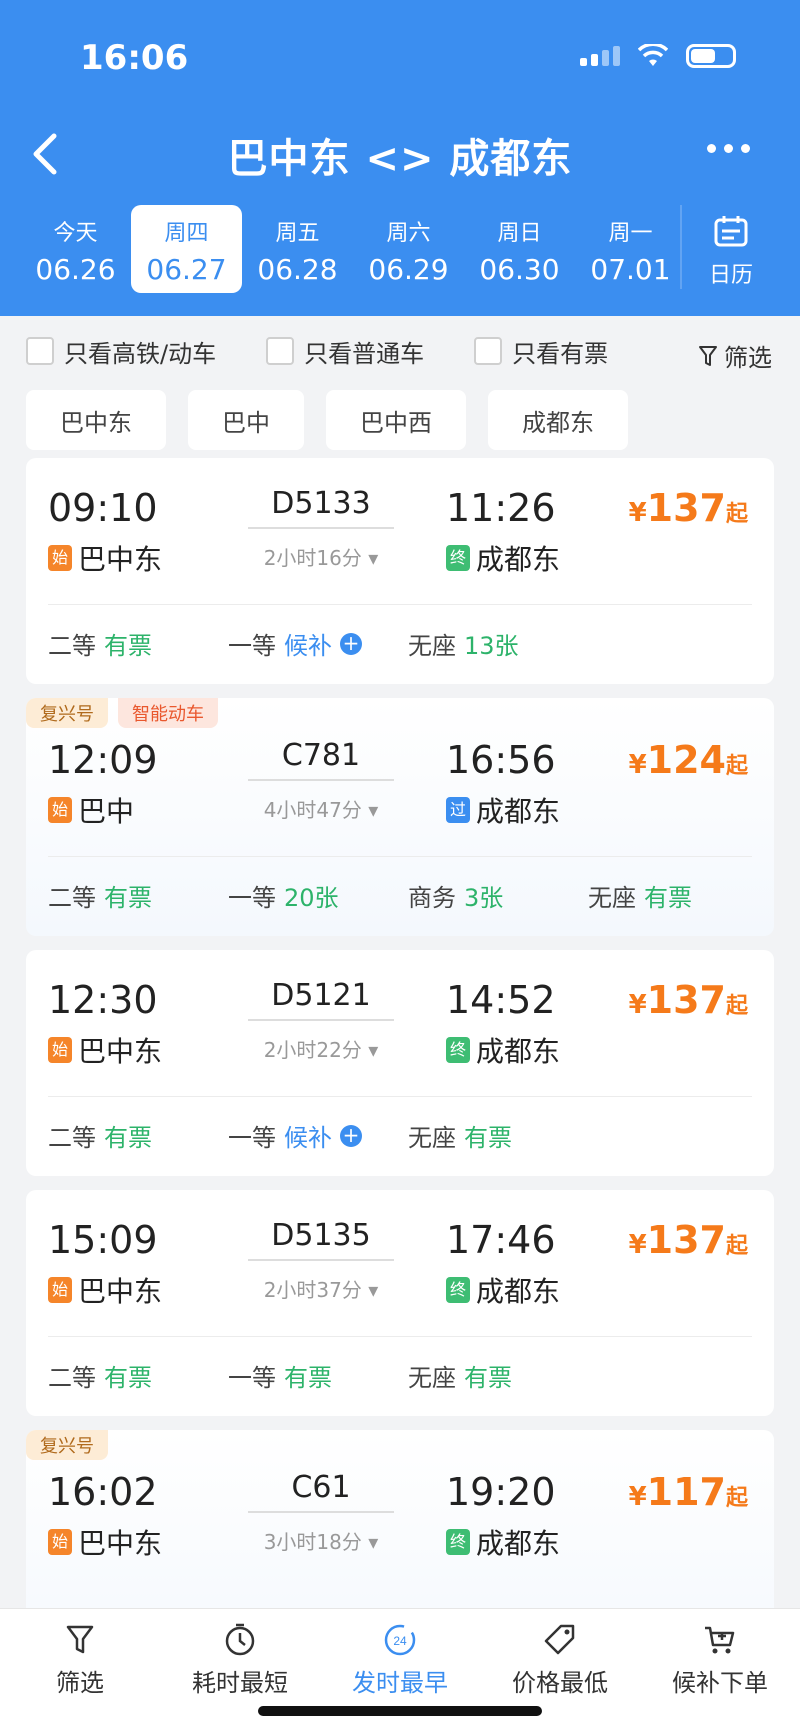 Image resolution: width=800 pixels, height=1734 pixels. Describe the element at coordinates (731, 231) in the screenshot. I see `calendar-icon` at that location.